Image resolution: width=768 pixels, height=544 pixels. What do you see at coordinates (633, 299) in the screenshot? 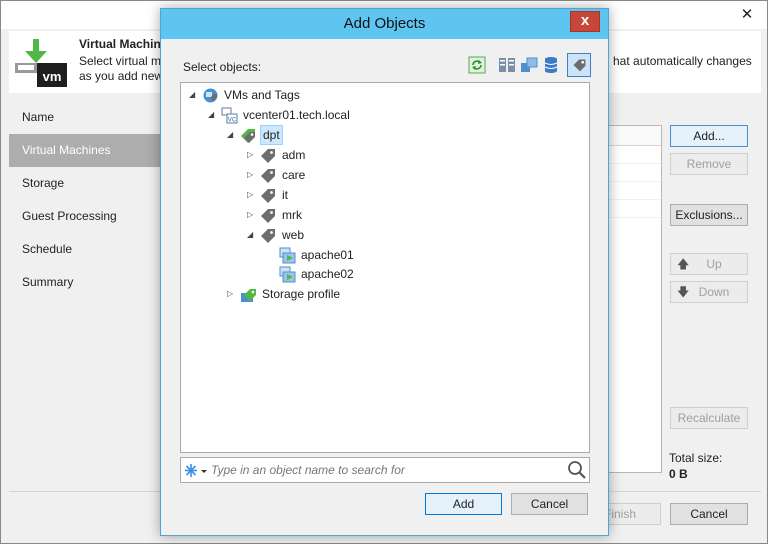
I see `objects-list` at bounding box center [633, 299].